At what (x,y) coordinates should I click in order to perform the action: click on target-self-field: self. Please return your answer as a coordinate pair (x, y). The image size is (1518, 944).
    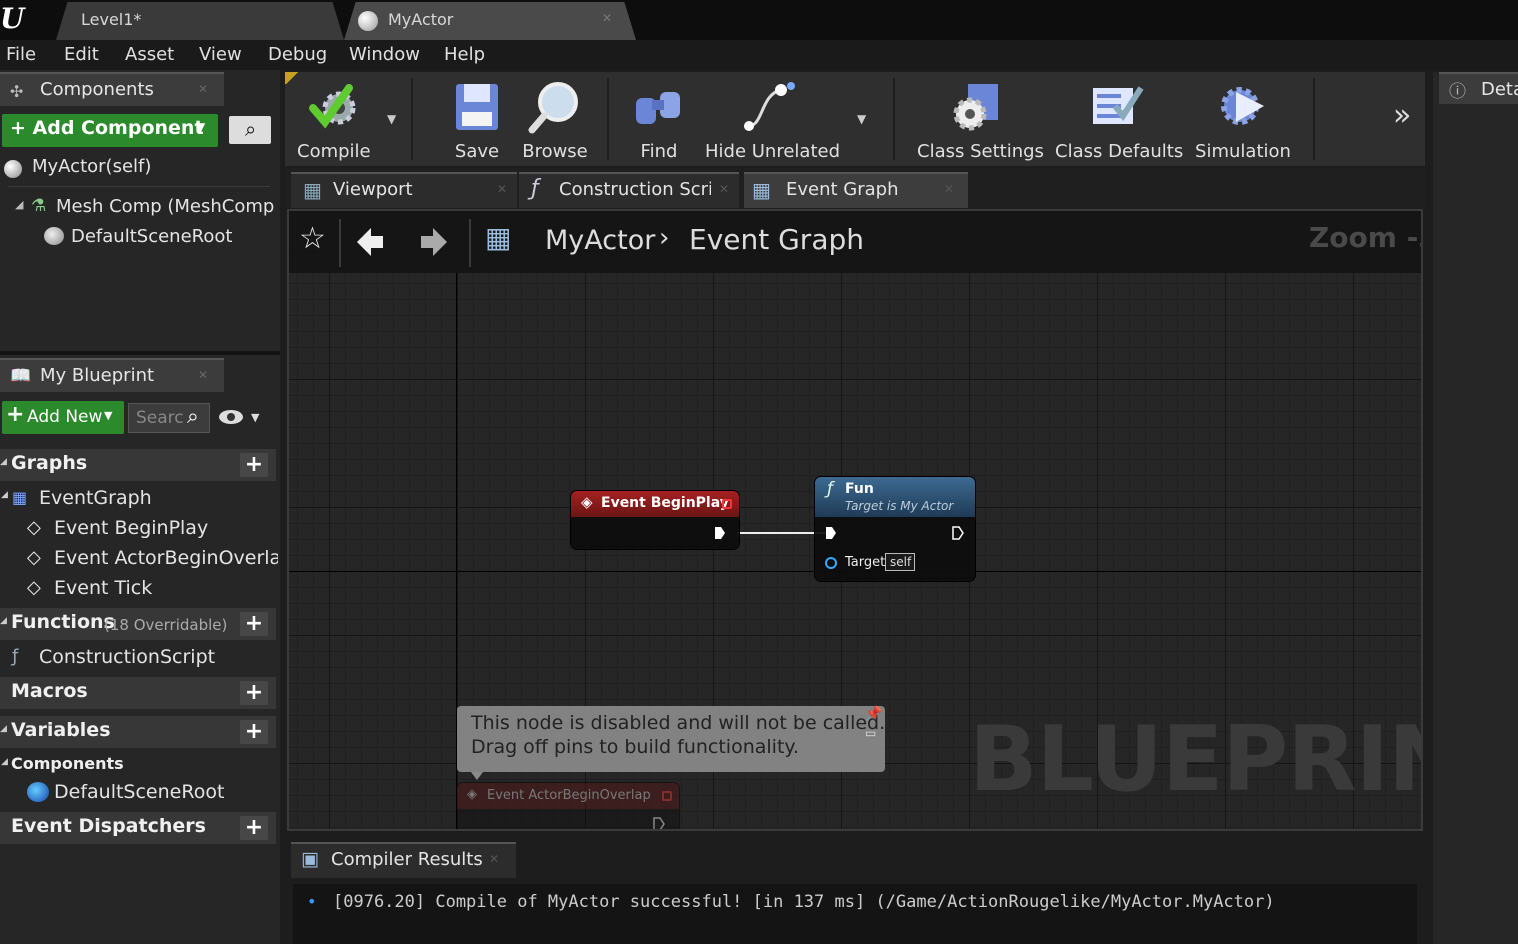
    Looking at the image, I should click on (900, 562).